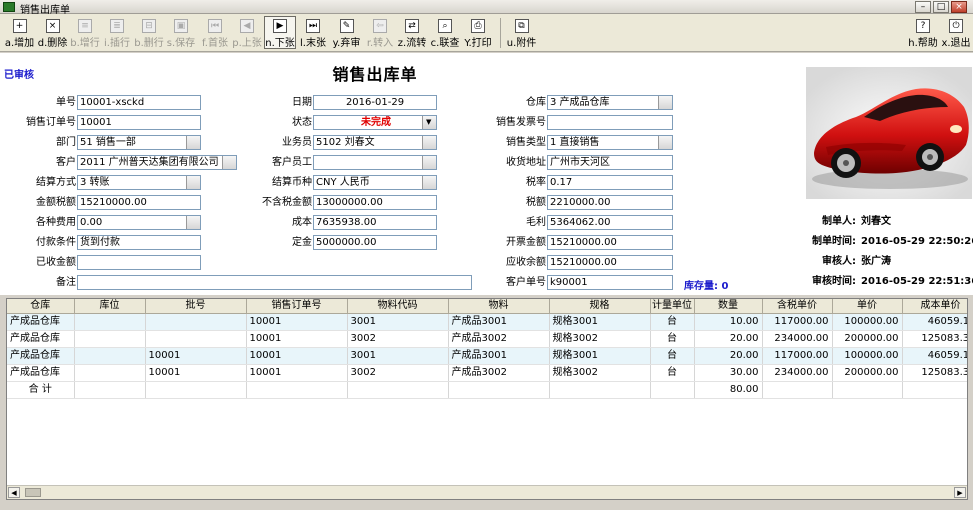 This screenshot has width=973, height=510. What do you see at coordinates (346, 32) in the screenshot?
I see `unapprove-button: ✎ y.弃审` at bounding box center [346, 32].